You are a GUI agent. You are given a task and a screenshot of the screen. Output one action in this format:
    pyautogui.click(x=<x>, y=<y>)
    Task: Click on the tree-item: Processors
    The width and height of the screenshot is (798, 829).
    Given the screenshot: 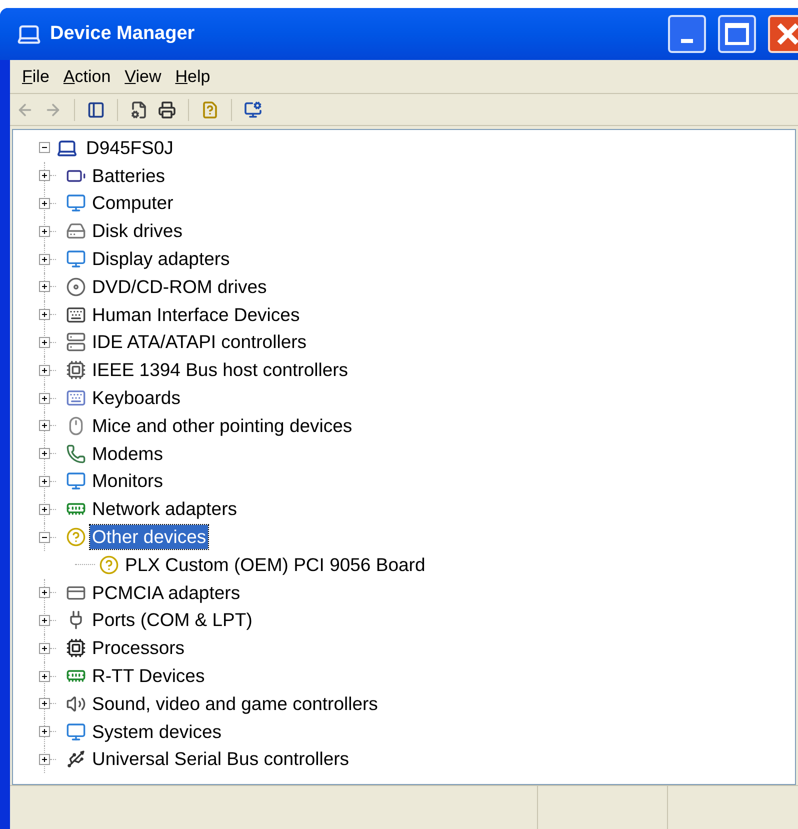 What is the action you would take?
    pyautogui.click(x=138, y=648)
    